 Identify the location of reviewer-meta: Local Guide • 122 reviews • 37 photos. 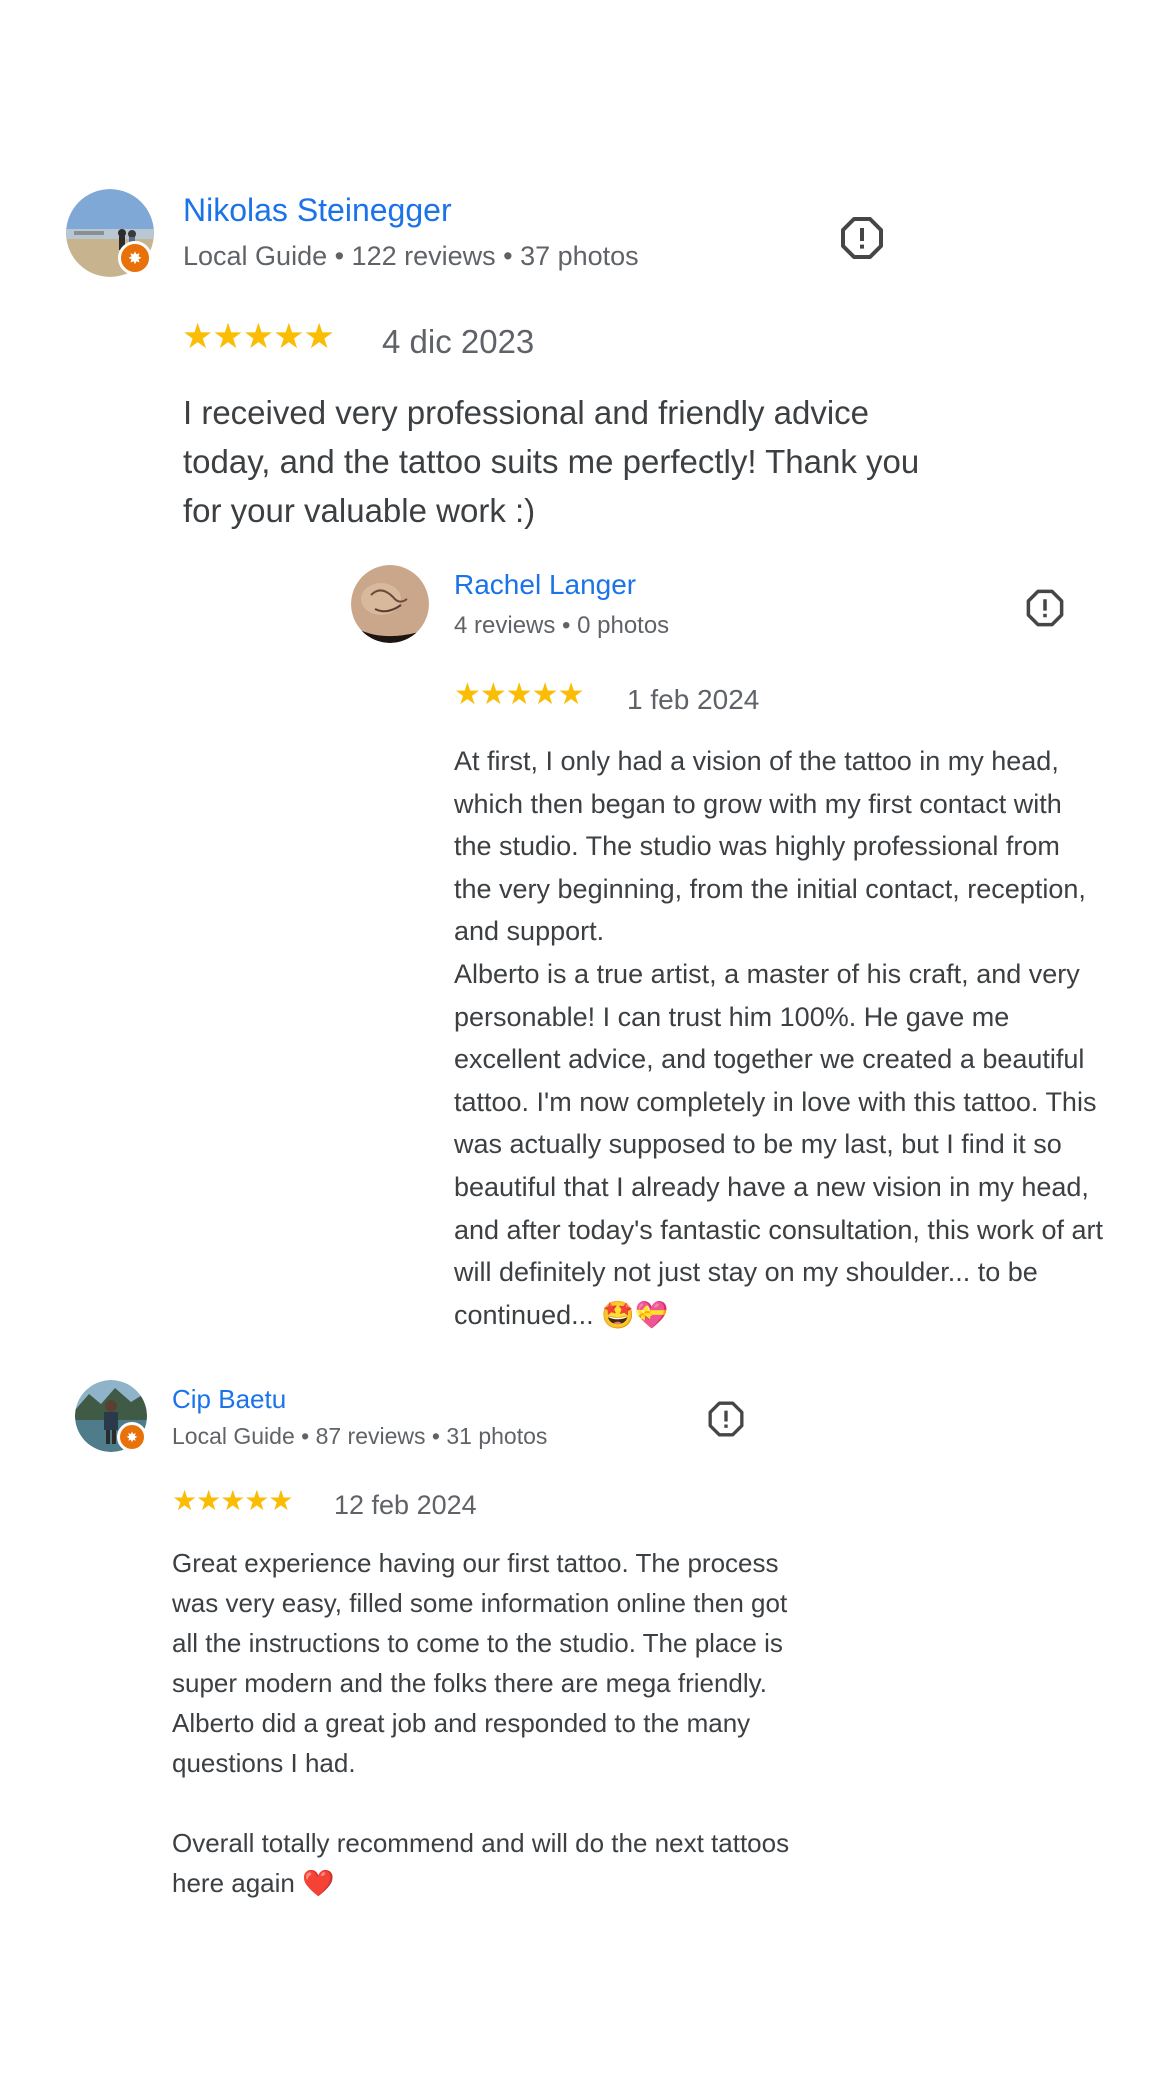
(411, 256).